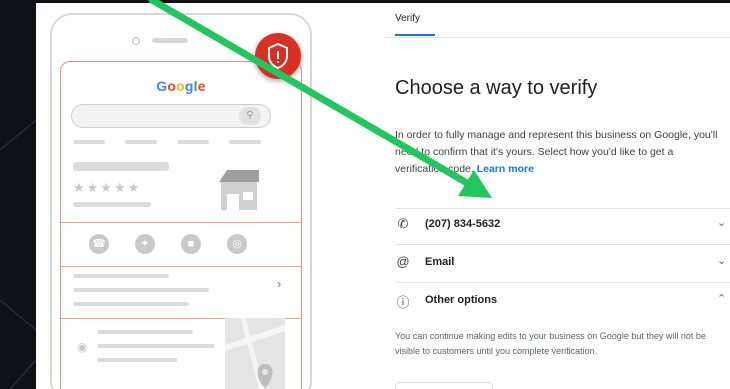  I want to click on option-phone: ✆ (207) 834-5632 ⌄, so click(562, 225).